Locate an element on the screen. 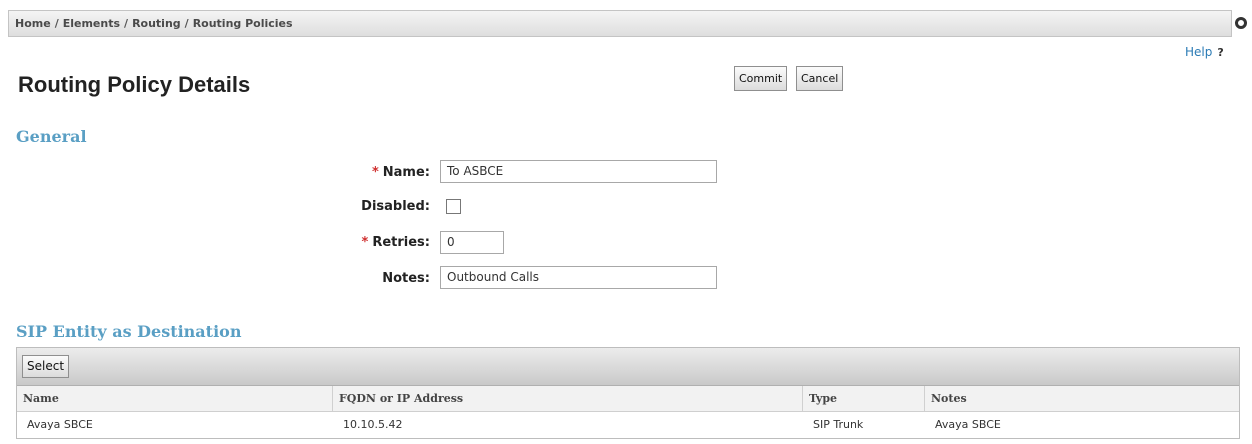 The height and width of the screenshot is (444, 1252). select-button: Select is located at coordinates (46, 366).